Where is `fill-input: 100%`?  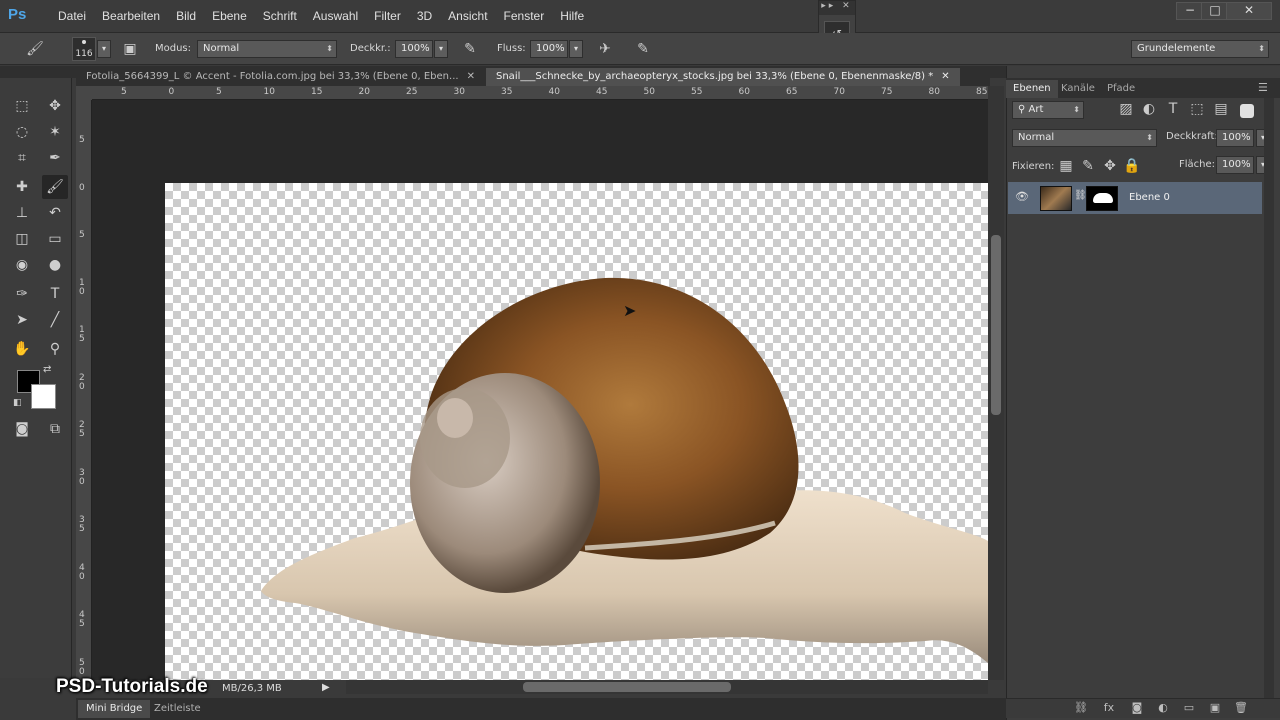
fill-input: 100% is located at coordinates (1235, 165).